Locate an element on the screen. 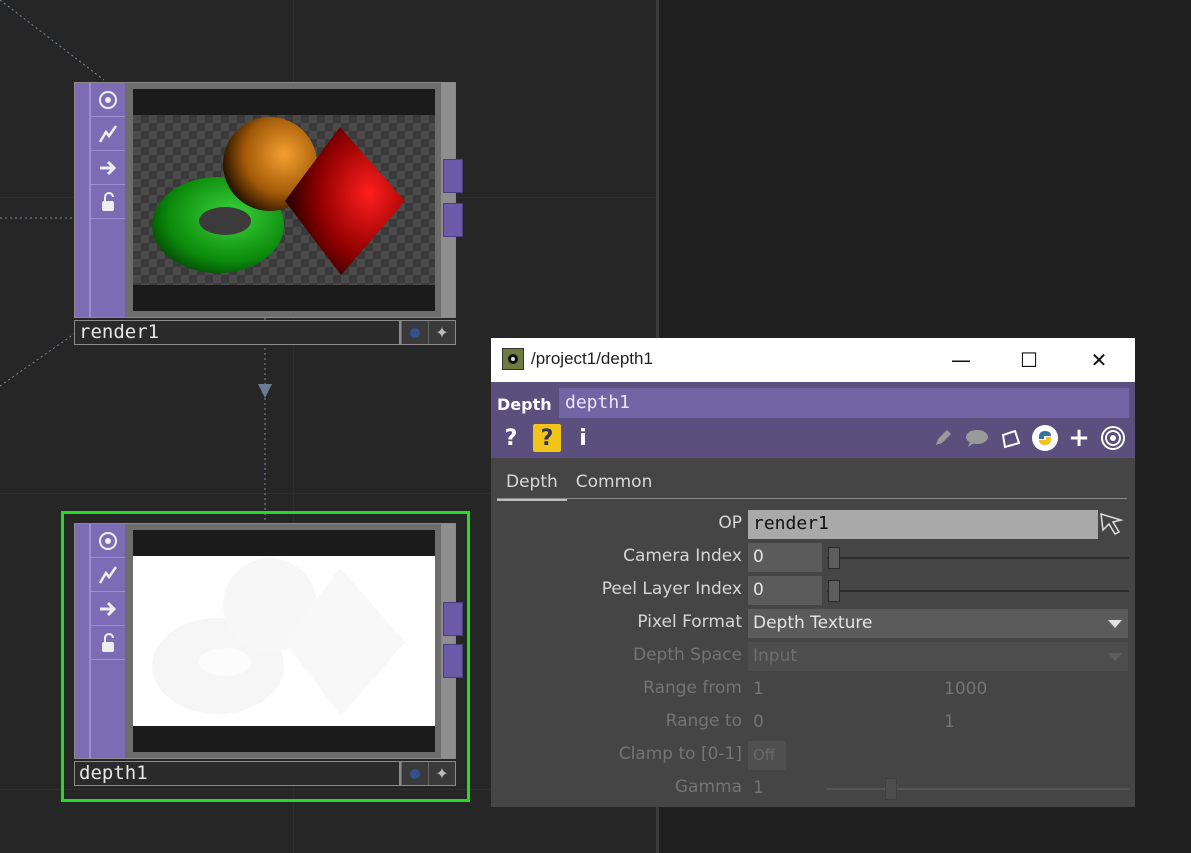 This screenshot has height=853, width=1191. node-name: depth1 is located at coordinates (237, 773).